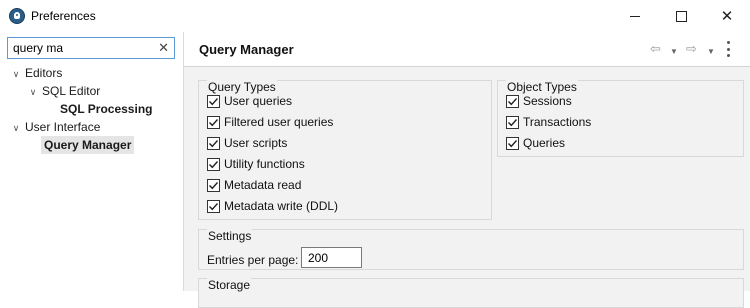  What do you see at coordinates (691, 49) in the screenshot?
I see `forward-arrow-icon: ⇨` at bounding box center [691, 49].